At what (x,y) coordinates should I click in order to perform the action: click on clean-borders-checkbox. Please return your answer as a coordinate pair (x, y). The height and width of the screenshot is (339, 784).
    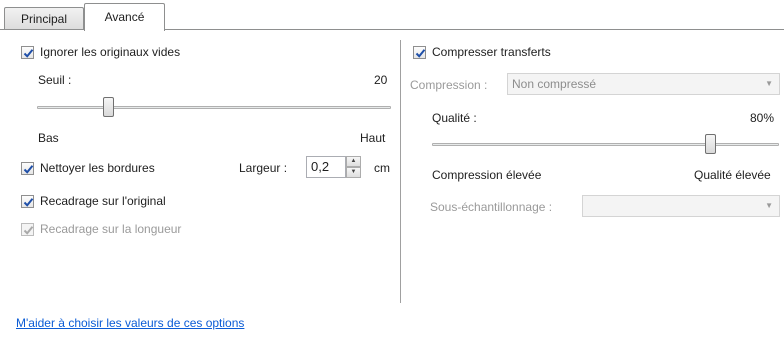
    Looking at the image, I should click on (27, 168).